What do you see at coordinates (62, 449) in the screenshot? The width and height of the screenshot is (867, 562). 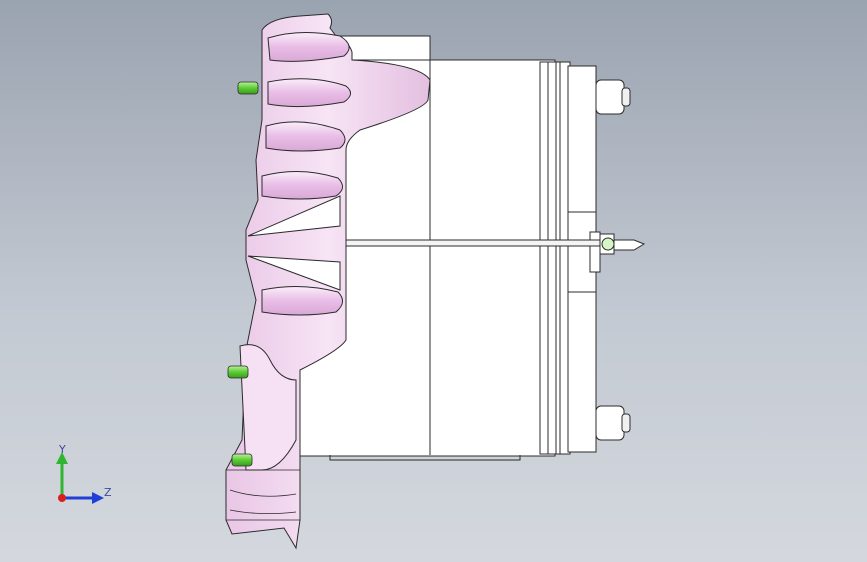 I see `y-axis-label: Y` at bounding box center [62, 449].